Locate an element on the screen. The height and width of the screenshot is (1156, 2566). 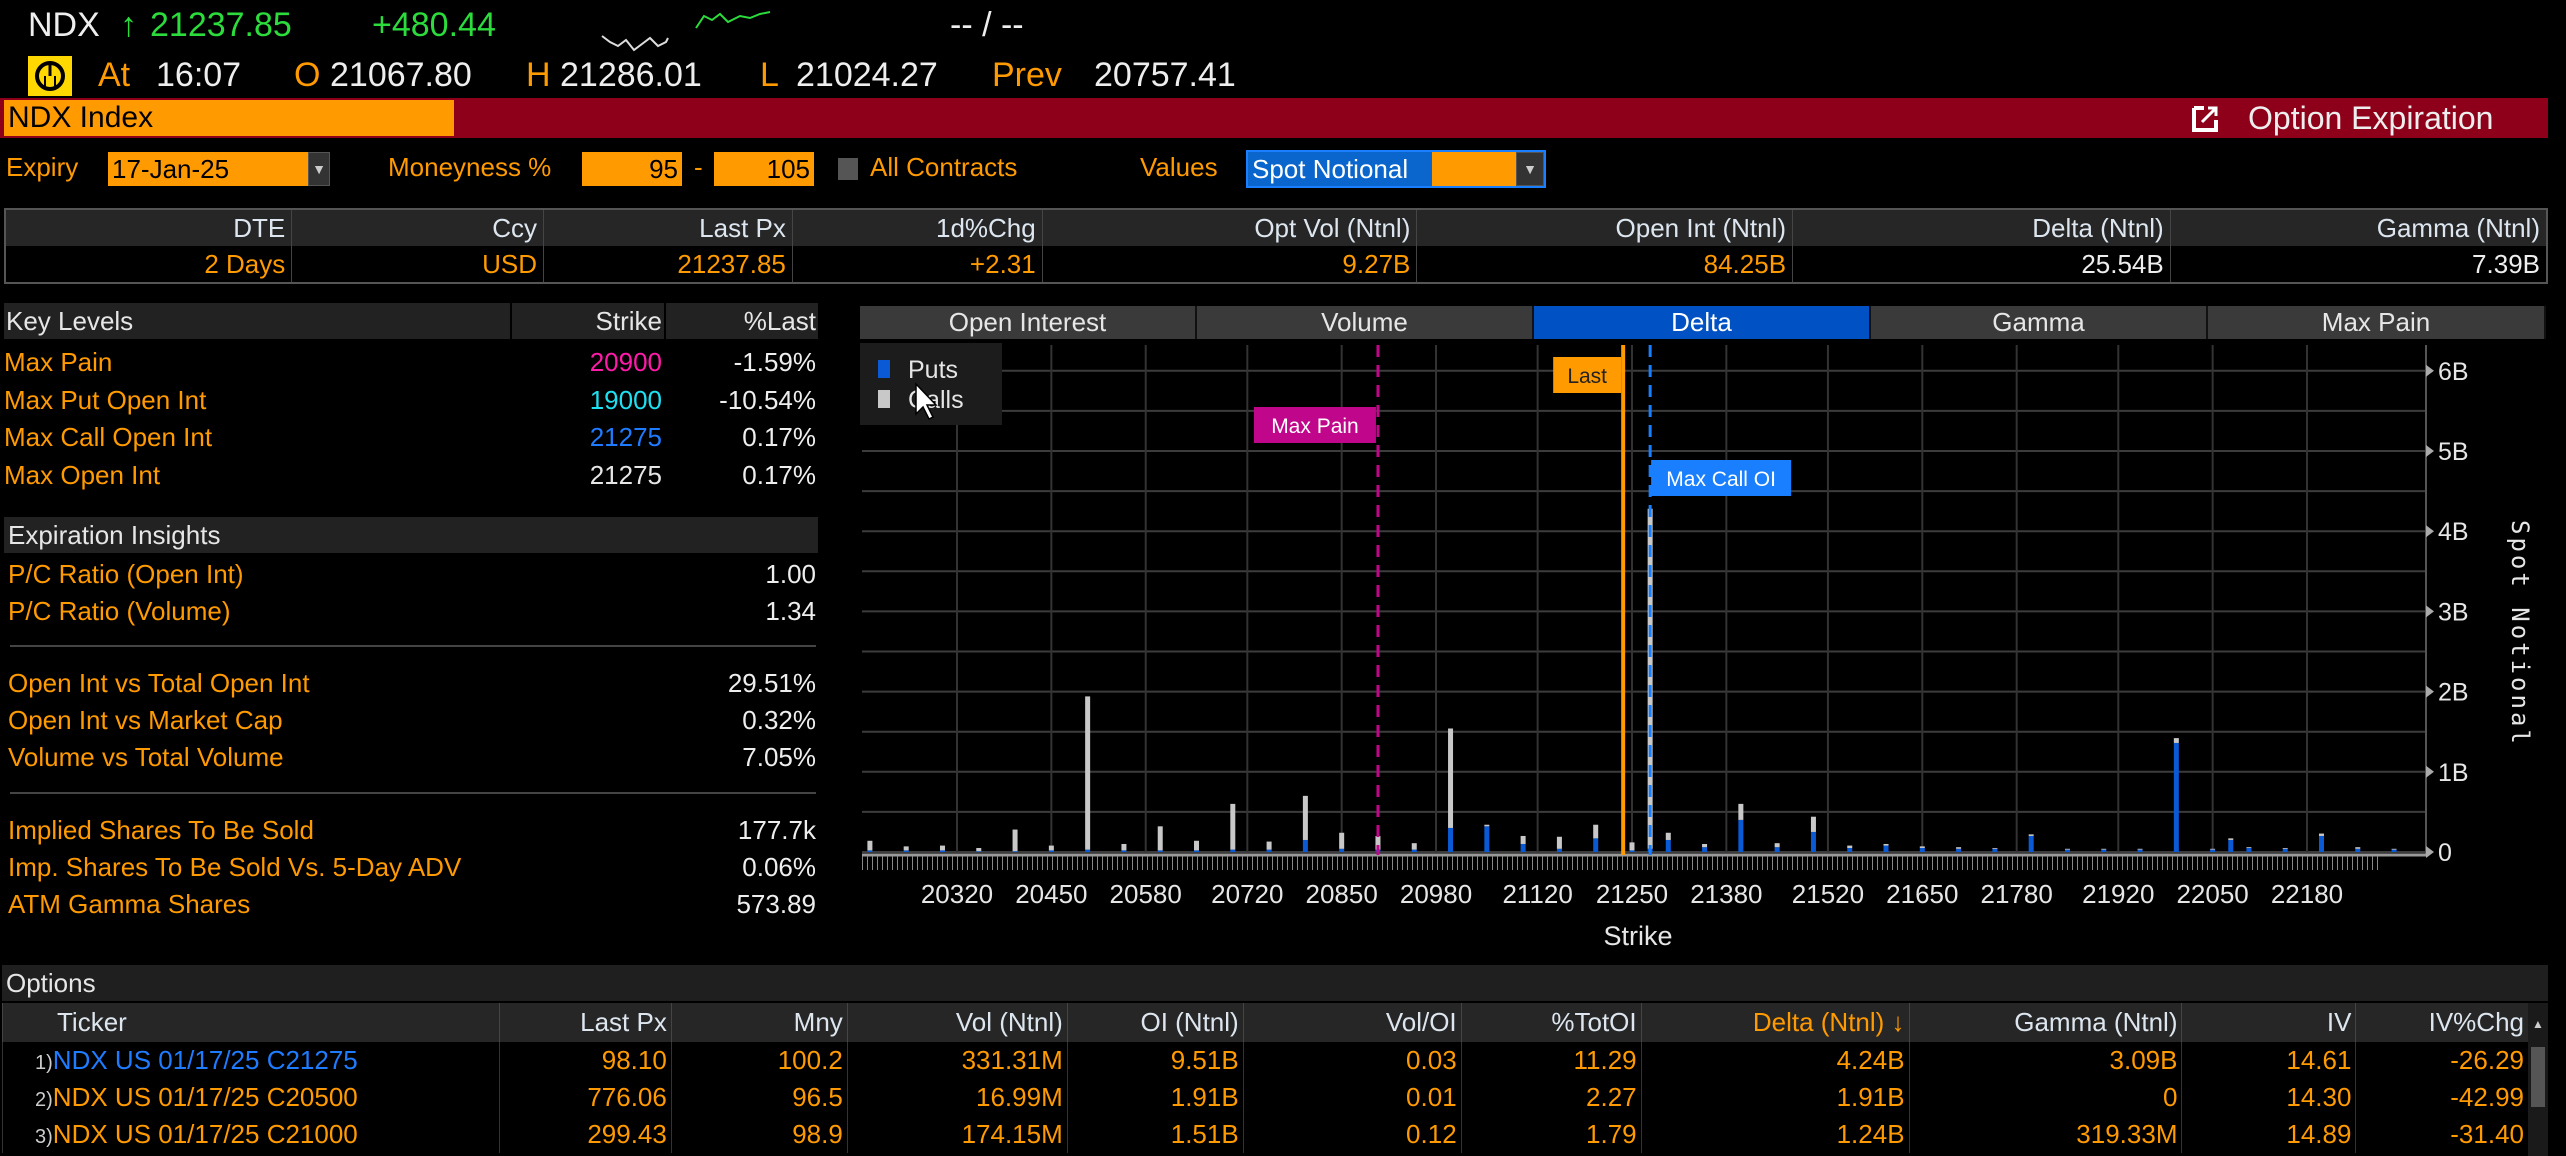
tab-delta: Delta is located at coordinates (1702, 322).